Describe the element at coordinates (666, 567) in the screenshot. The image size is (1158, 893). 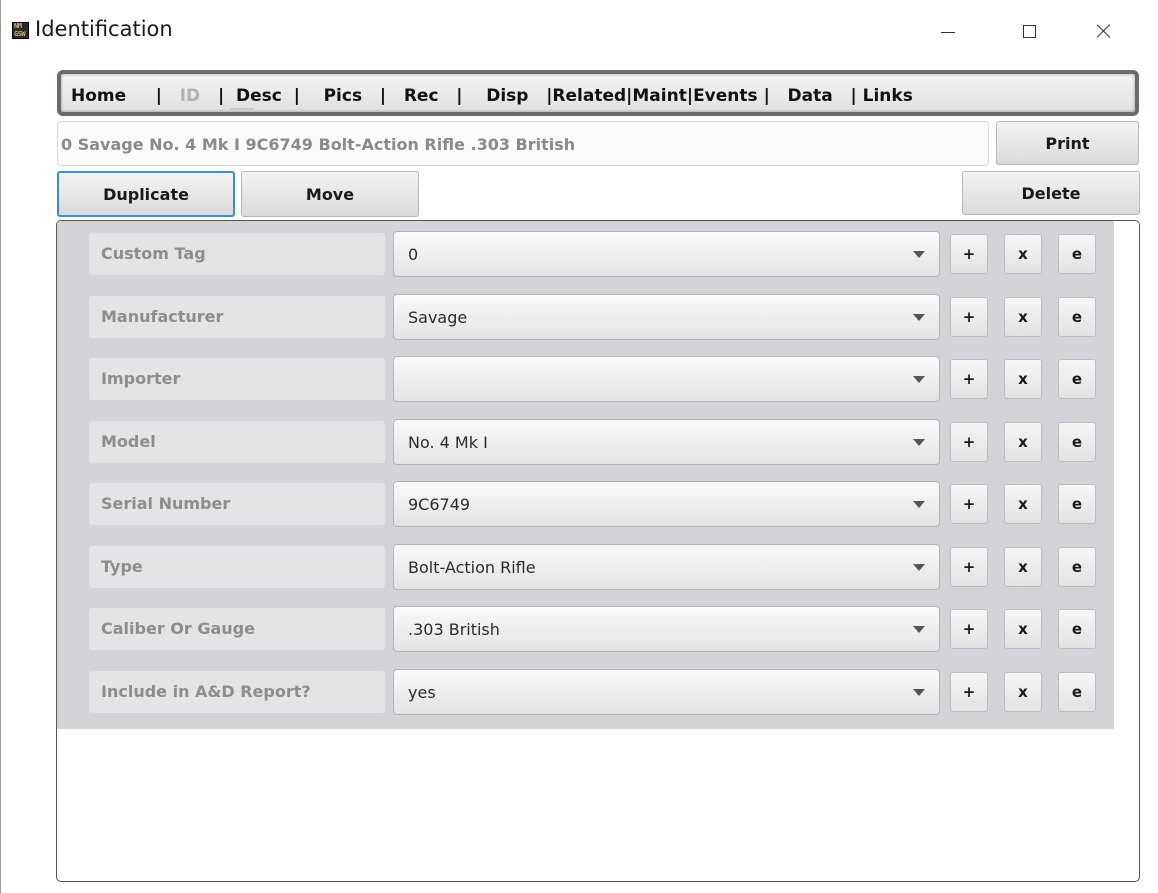
I see `field-dropdown: Bolt-Action Rifle` at that location.